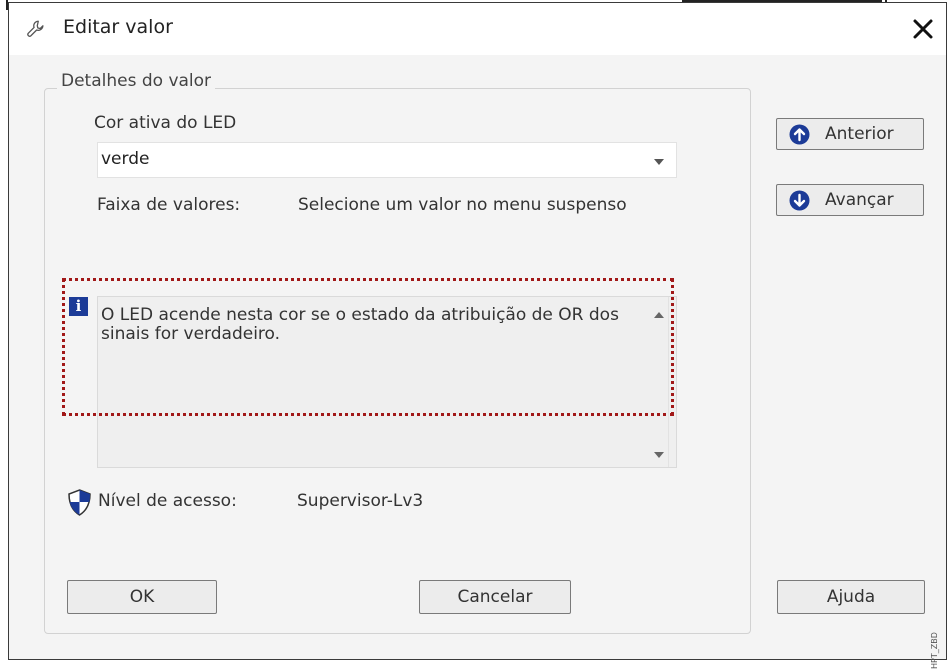 Image resolution: width=952 pixels, height=669 pixels. Describe the element at coordinates (934, 650) in the screenshot. I see `image-code-label: HPT_ZBD` at that location.